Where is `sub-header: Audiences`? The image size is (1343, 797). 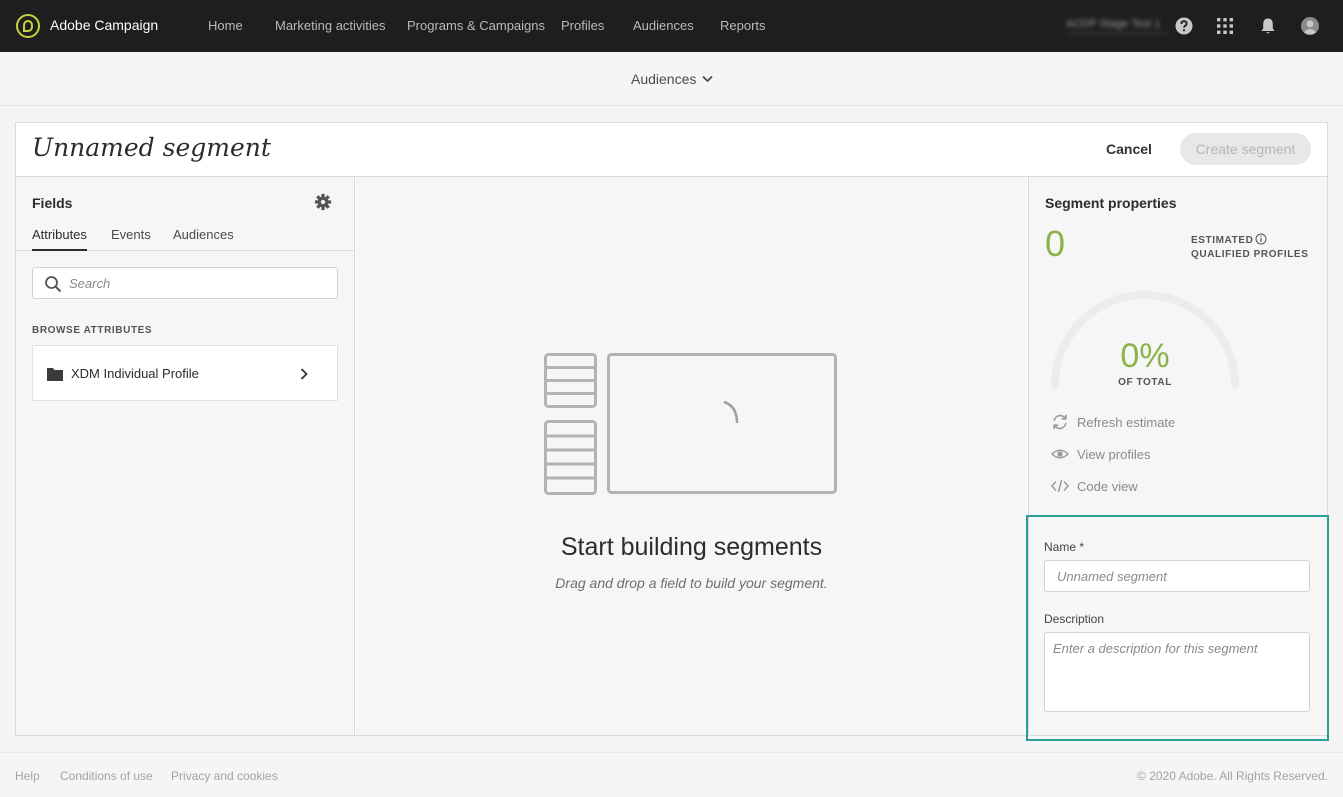 sub-header: Audiences is located at coordinates (671, 79).